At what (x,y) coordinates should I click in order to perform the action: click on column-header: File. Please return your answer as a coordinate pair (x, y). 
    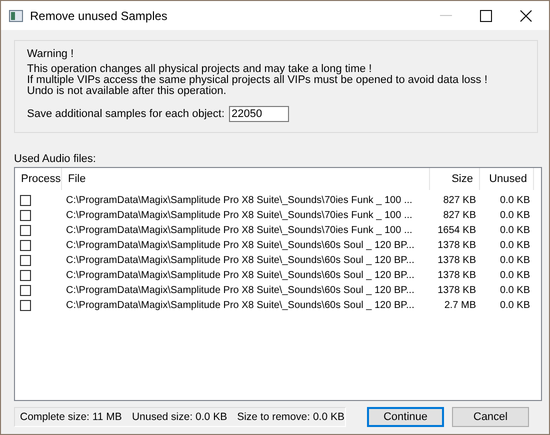
    Looking at the image, I should click on (246, 179).